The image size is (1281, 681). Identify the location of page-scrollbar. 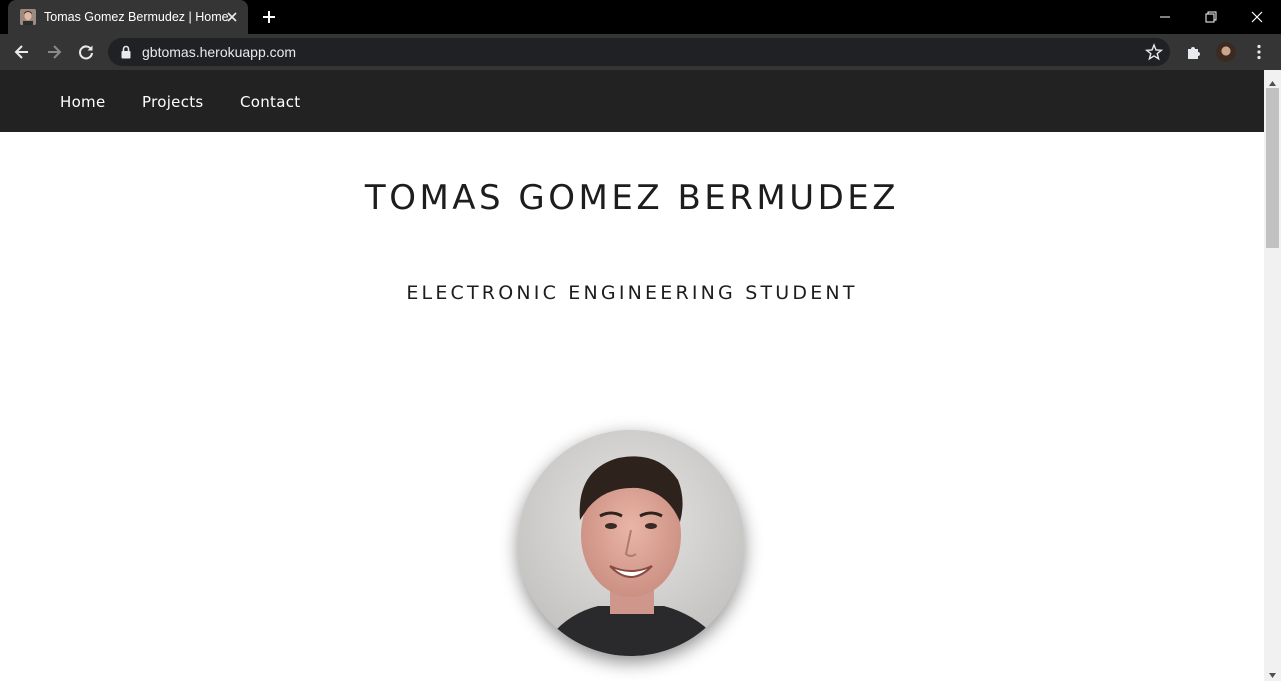
(1272, 375).